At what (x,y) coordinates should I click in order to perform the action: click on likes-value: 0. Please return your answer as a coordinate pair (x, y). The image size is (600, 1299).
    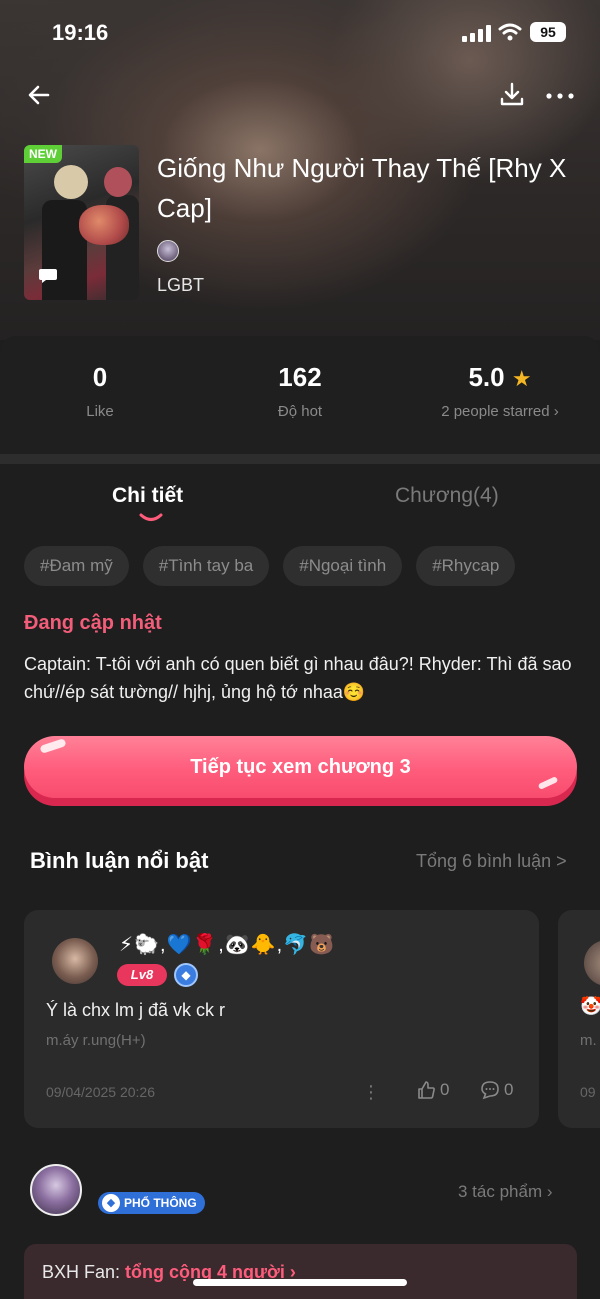
    Looking at the image, I should click on (100, 377).